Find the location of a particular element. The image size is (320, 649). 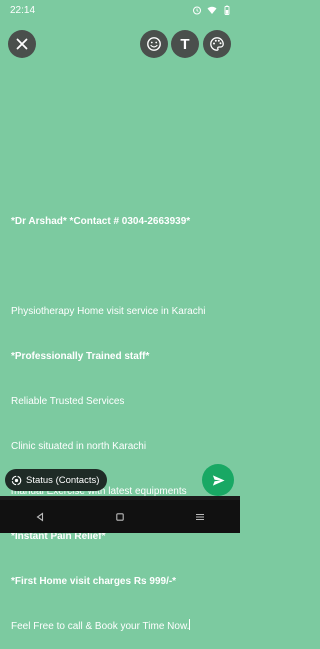

color-palette-button is located at coordinates (217, 44).